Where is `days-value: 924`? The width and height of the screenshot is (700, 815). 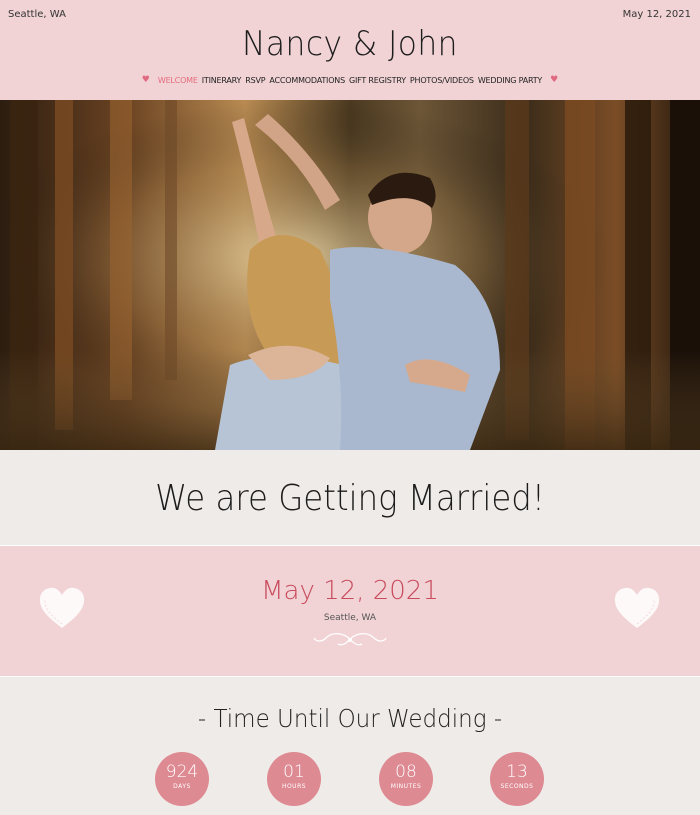 days-value: 924 is located at coordinates (182, 772).